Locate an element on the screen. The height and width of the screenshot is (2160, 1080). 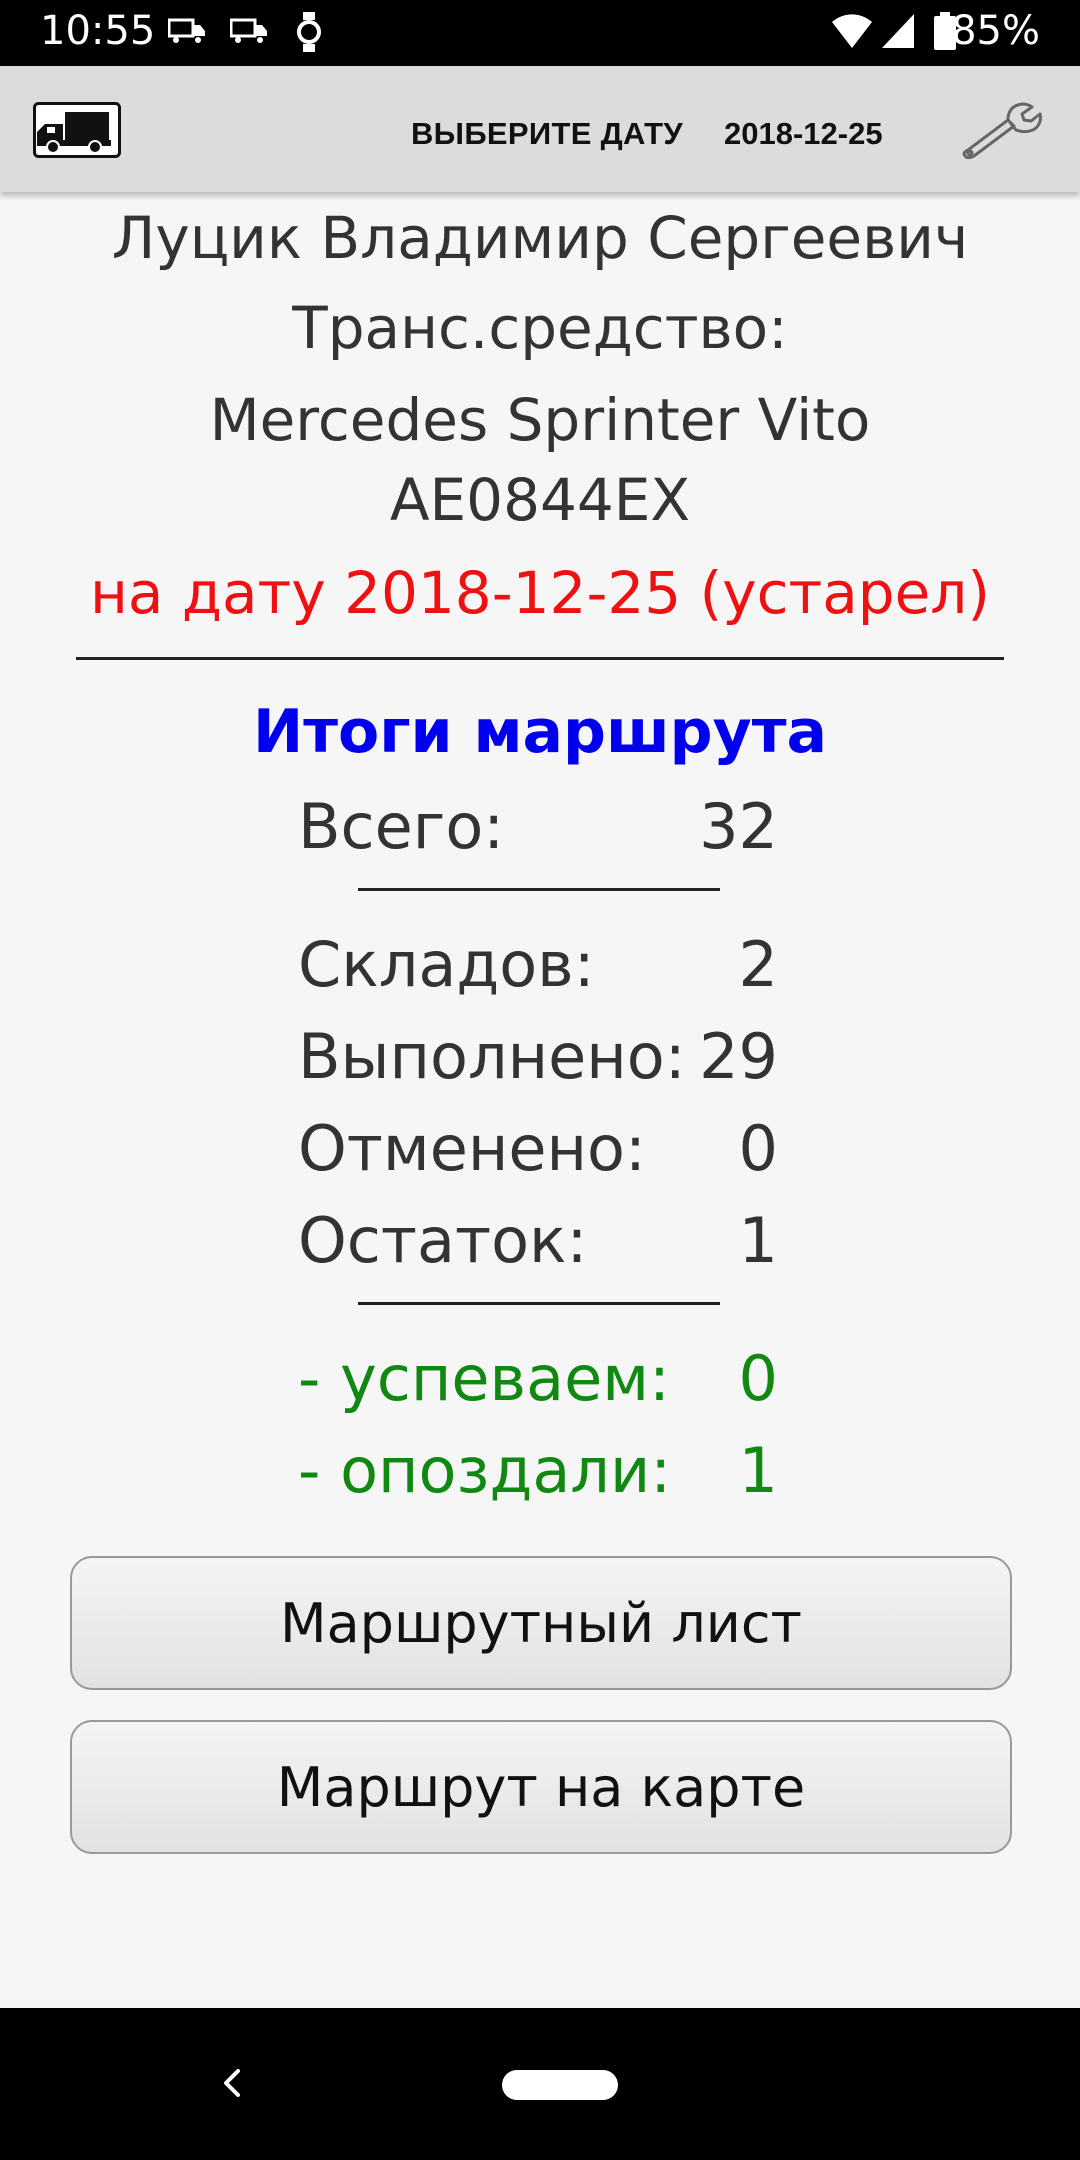
selected-date: 2018-12-25 is located at coordinates (803, 134).